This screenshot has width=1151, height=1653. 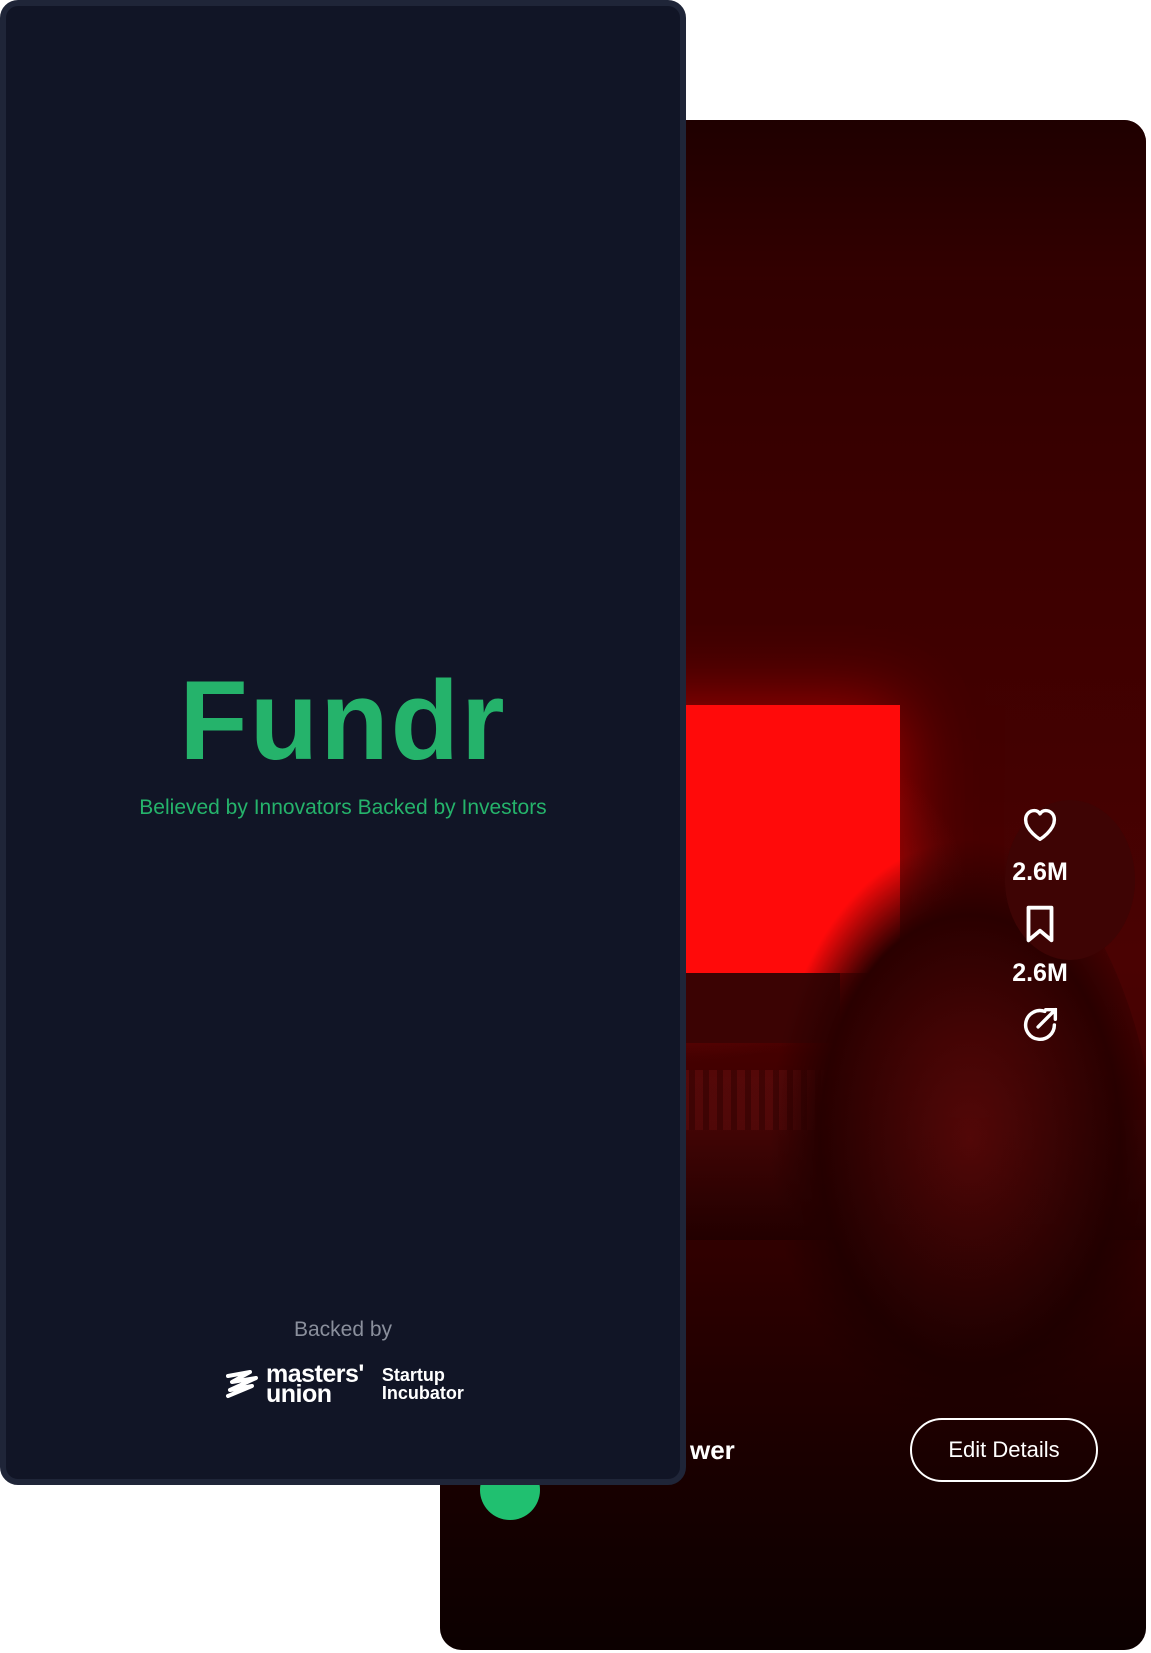 I want to click on share-icon, so click(x=1040, y=1024).